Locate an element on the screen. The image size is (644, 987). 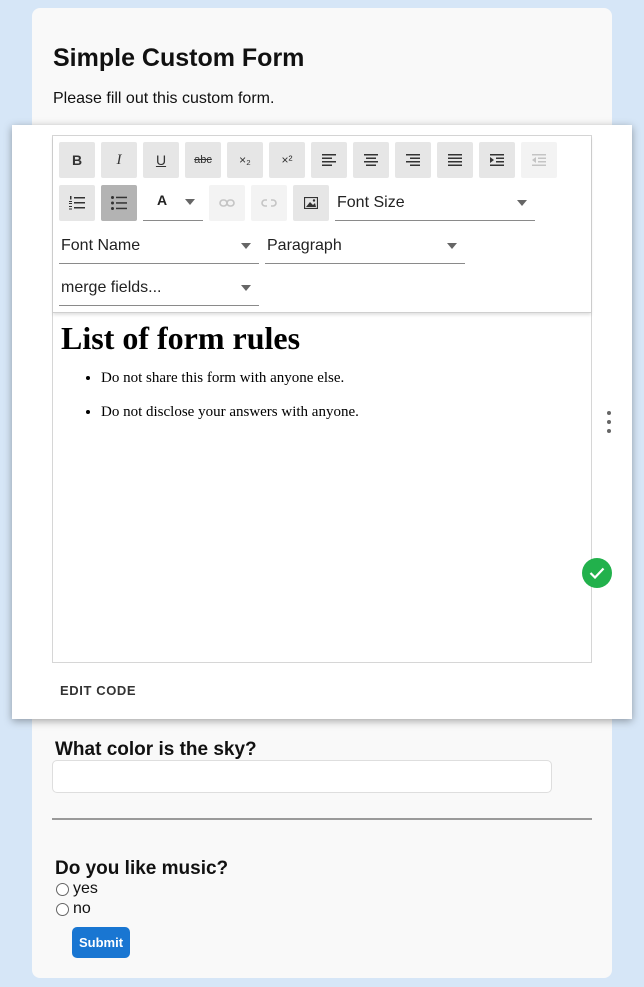
align-left-button is located at coordinates (329, 160).